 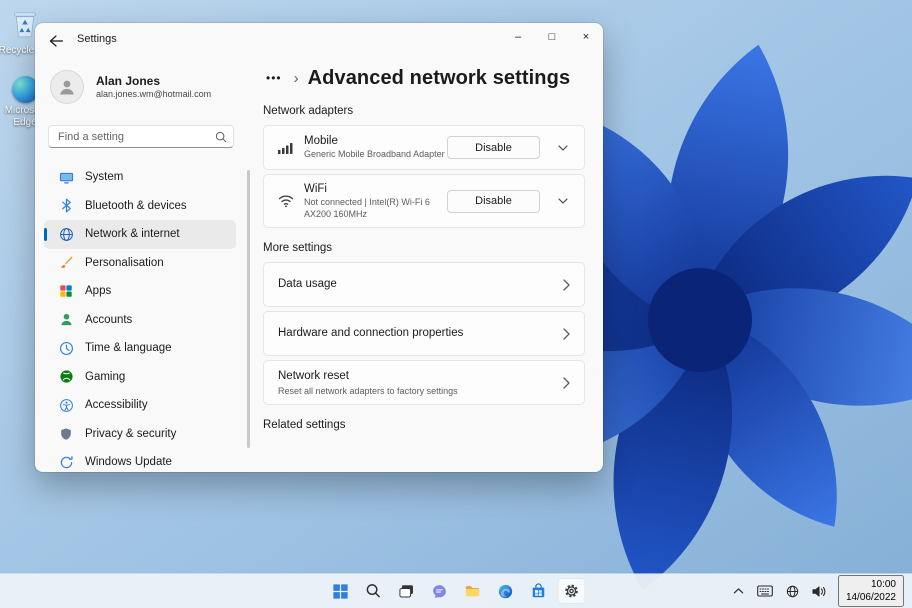 I want to click on page-title: Advanced network settings, so click(x=439, y=77).